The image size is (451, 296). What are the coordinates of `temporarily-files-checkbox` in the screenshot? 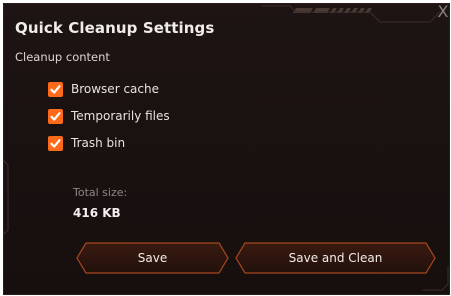 It's located at (55, 116).